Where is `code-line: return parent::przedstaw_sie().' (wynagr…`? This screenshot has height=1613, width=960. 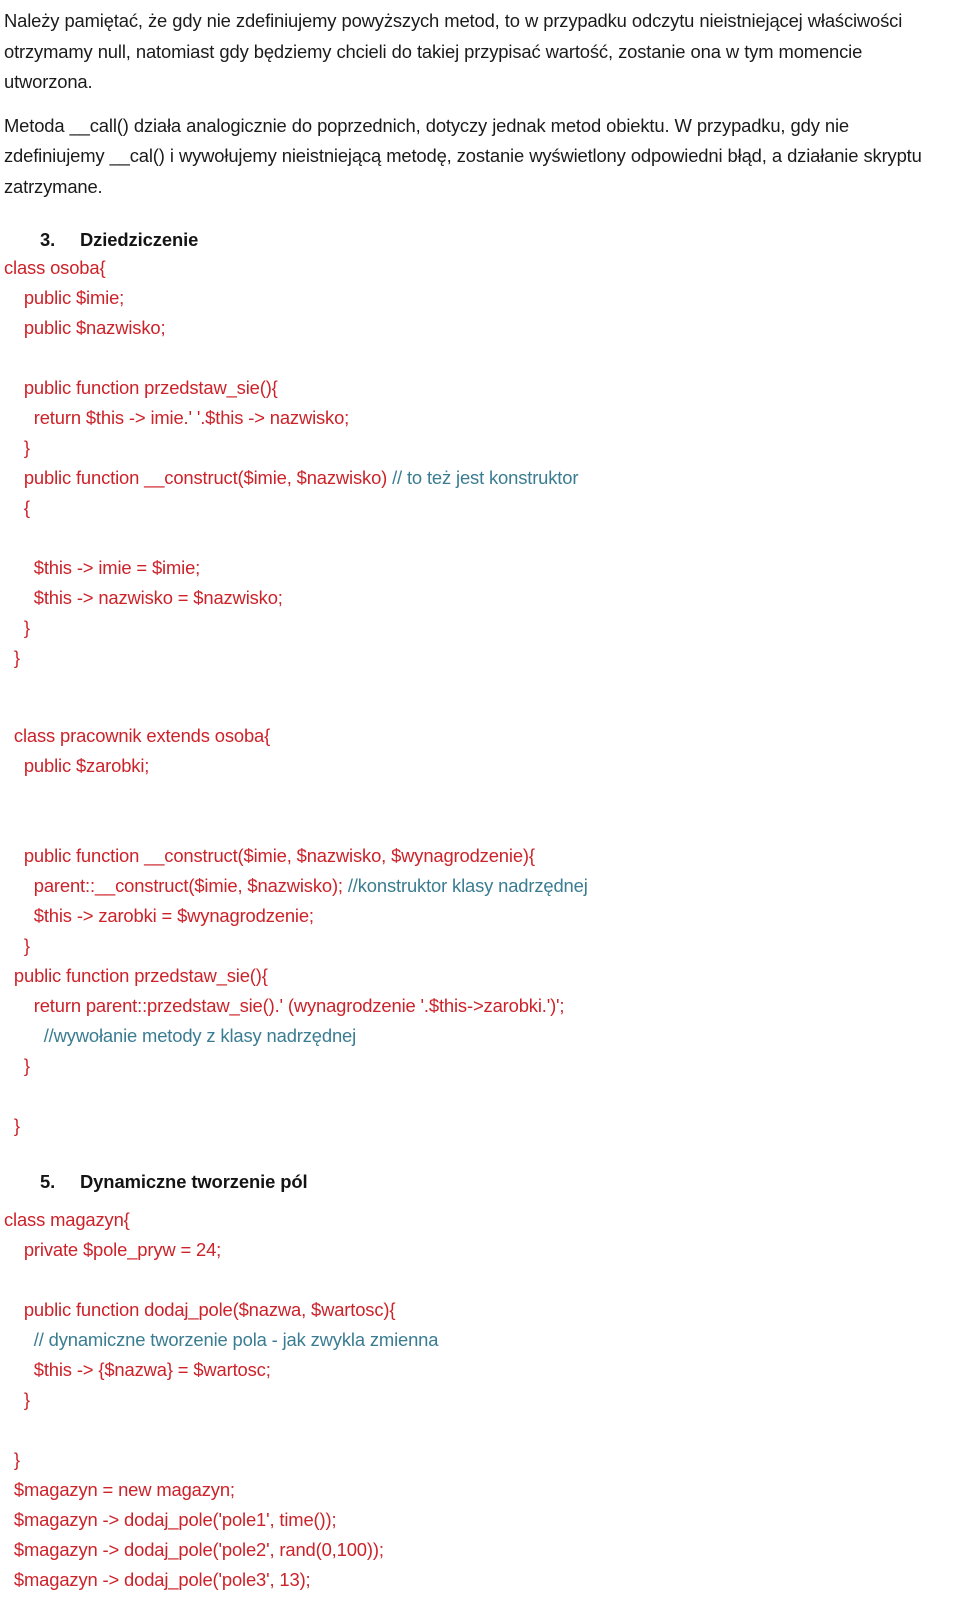
code-line: return parent::przedstaw_sie().' (wynagr… is located at coordinates (482, 1006).